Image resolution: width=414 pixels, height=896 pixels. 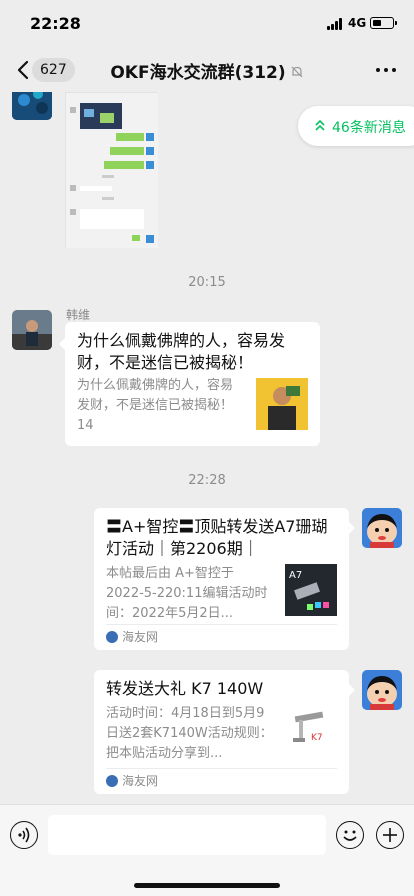 I want to click on plus-icon, so click(x=390, y=835).